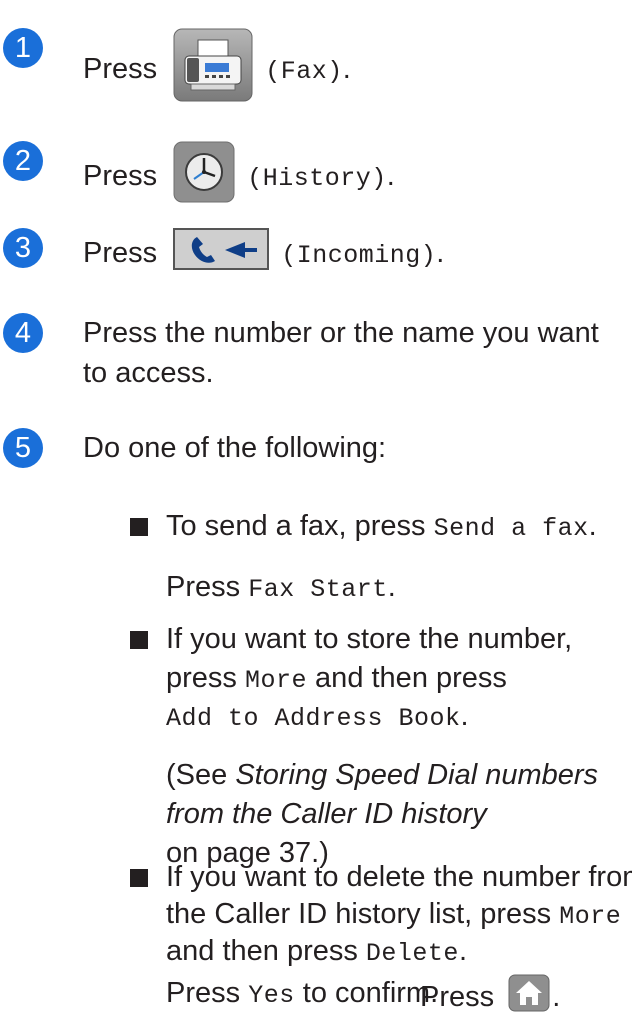  Describe the element at coordinates (369, 639) in the screenshot. I see `bullet-2-line1: If you want to store the number,` at that location.